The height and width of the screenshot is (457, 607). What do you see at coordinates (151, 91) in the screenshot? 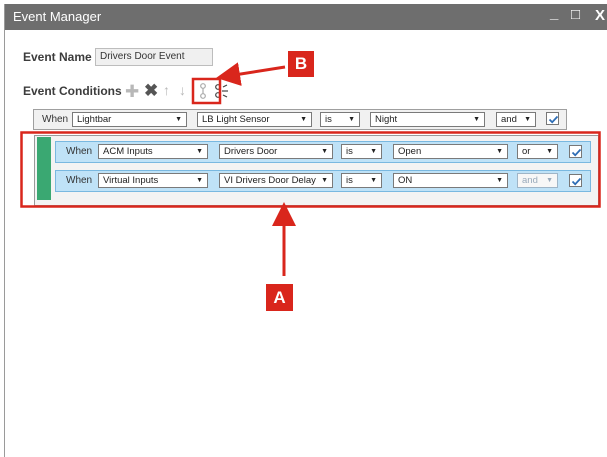
I see `delete-icon: ✖` at bounding box center [151, 91].